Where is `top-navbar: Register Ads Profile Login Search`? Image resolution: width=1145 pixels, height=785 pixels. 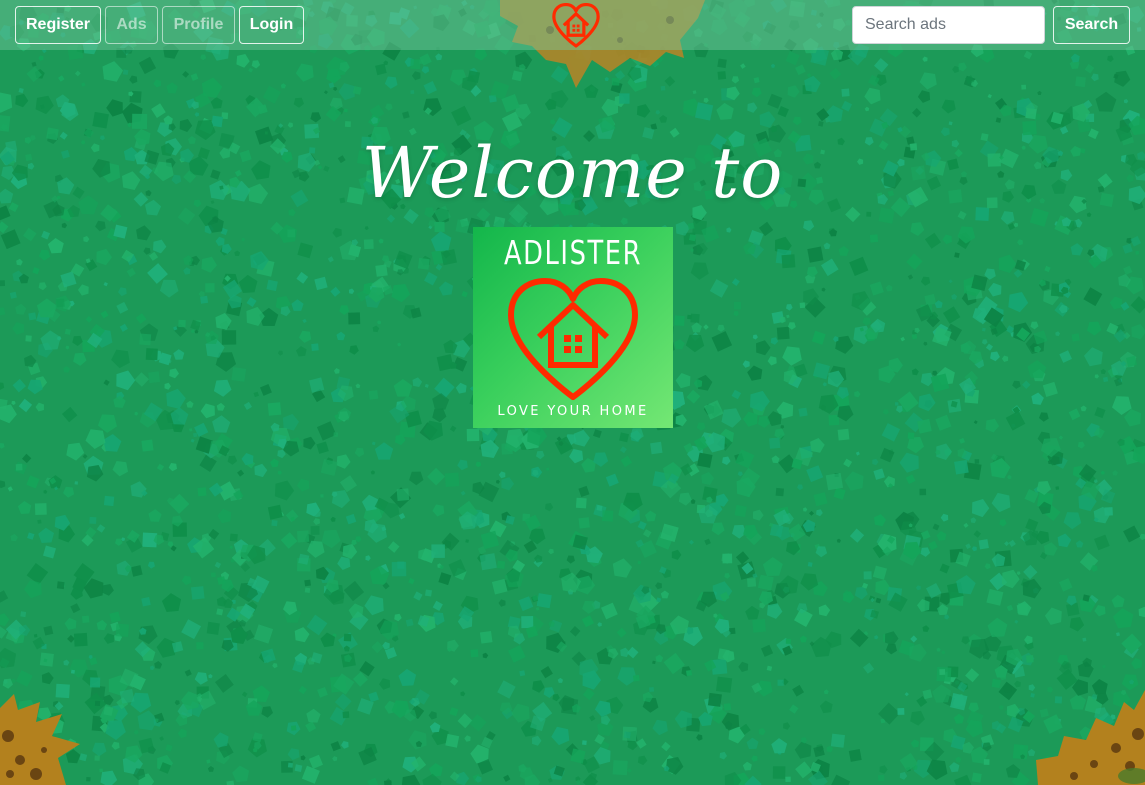
top-navbar: Register Ads Profile Login Search is located at coordinates (572, 25).